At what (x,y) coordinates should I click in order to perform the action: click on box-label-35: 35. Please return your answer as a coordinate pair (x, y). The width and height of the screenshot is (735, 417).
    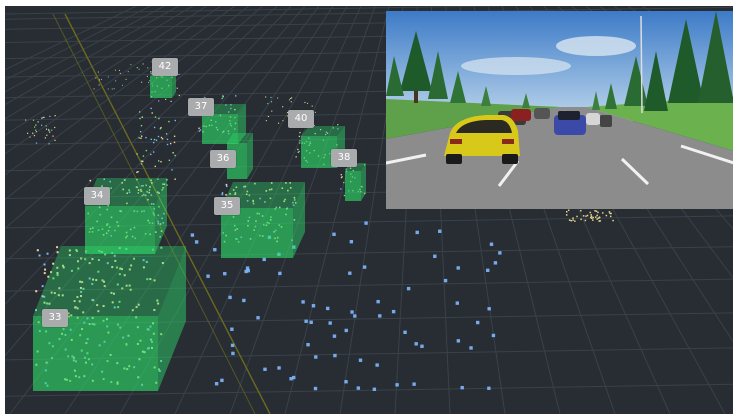
    Looking at the image, I should click on (227, 206).